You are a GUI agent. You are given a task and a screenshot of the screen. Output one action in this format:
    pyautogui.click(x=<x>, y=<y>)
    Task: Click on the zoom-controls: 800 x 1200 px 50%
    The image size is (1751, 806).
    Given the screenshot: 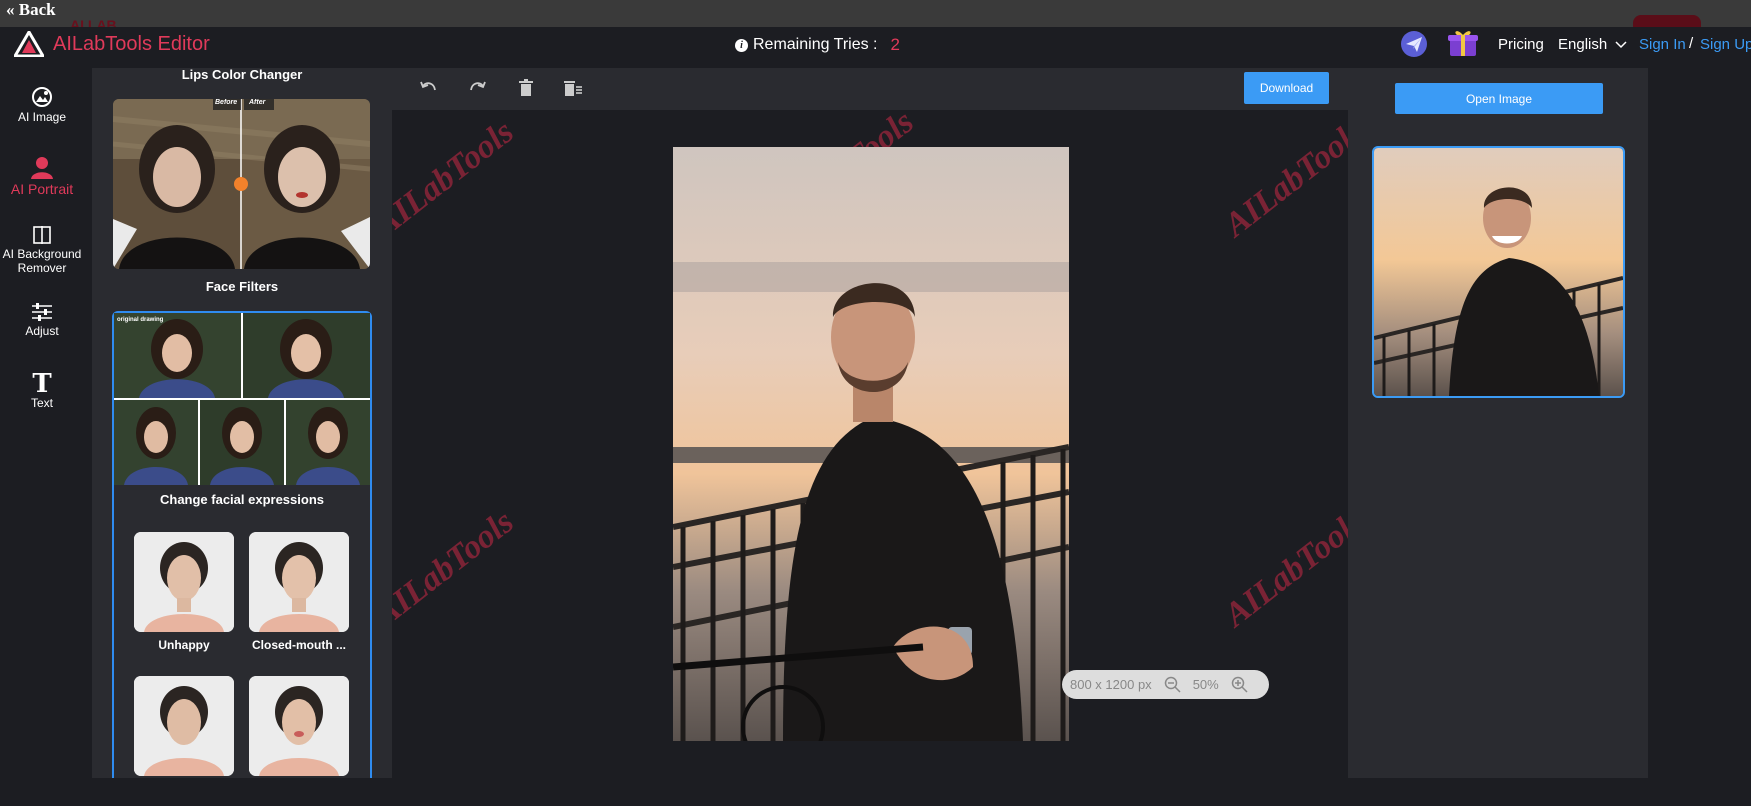 What is the action you would take?
    pyautogui.click(x=1165, y=684)
    